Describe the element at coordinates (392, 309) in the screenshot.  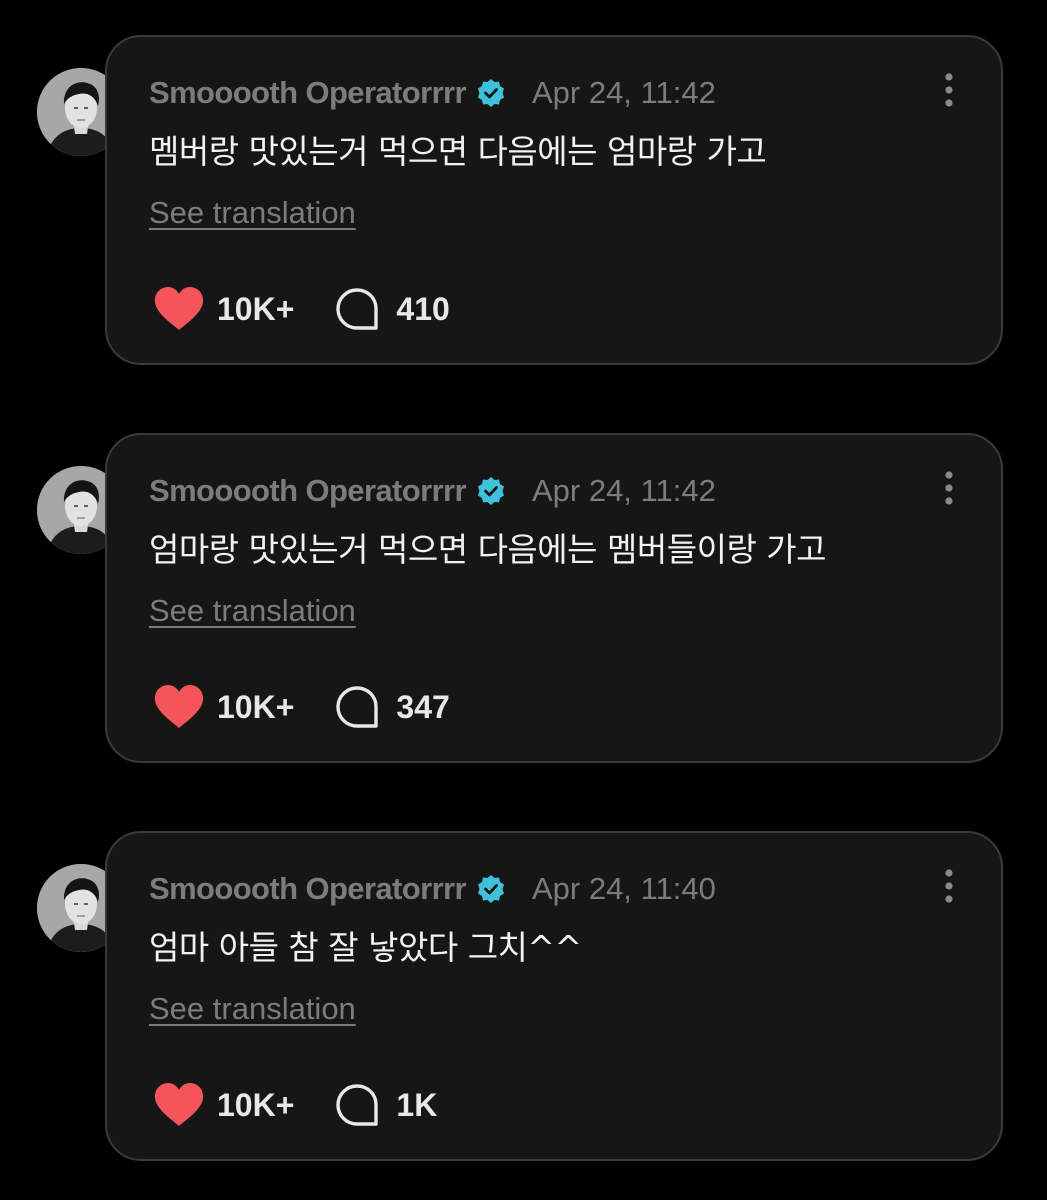
I see `comment-button: 410` at that location.